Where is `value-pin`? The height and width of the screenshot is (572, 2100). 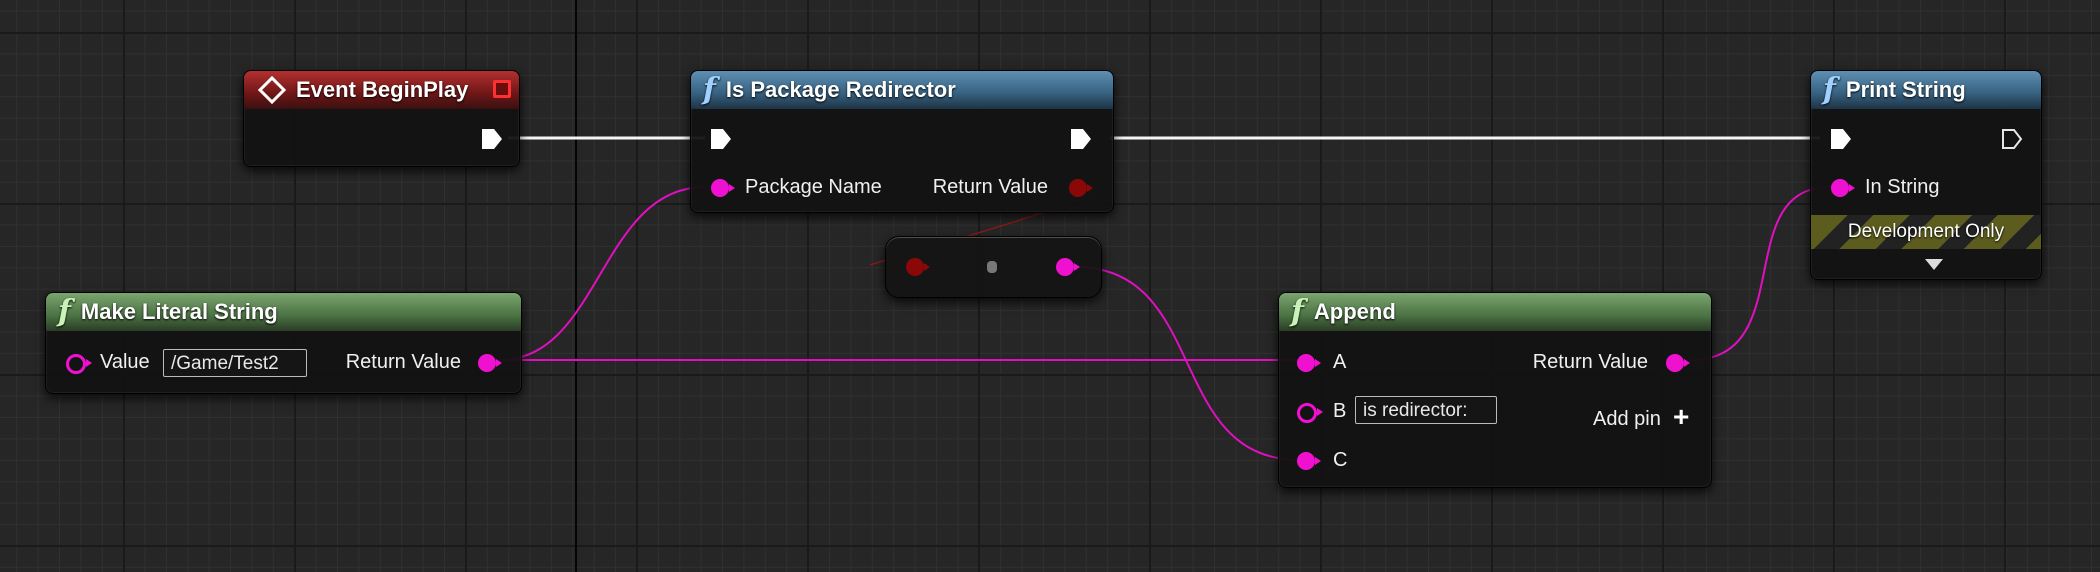 value-pin is located at coordinates (79, 364).